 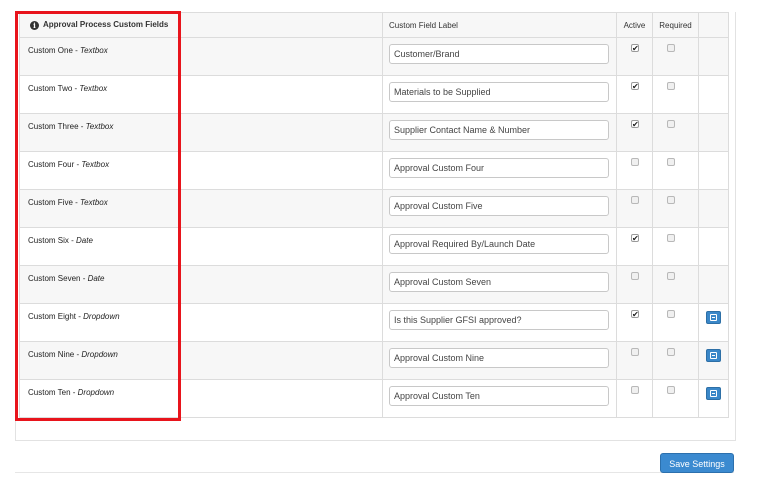 I want to click on header-active: Active, so click(x=634, y=25).